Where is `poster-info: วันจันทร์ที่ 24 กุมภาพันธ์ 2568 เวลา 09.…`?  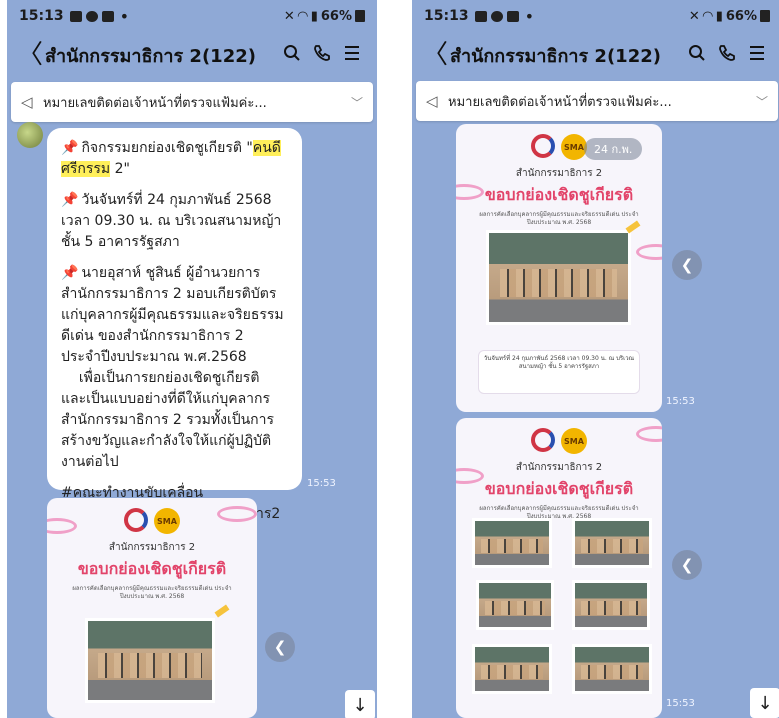
poster-info: วันจันทร์ที่ 24 กุมภาพันธ์ 2568 เวลา 09.… is located at coordinates (559, 372).